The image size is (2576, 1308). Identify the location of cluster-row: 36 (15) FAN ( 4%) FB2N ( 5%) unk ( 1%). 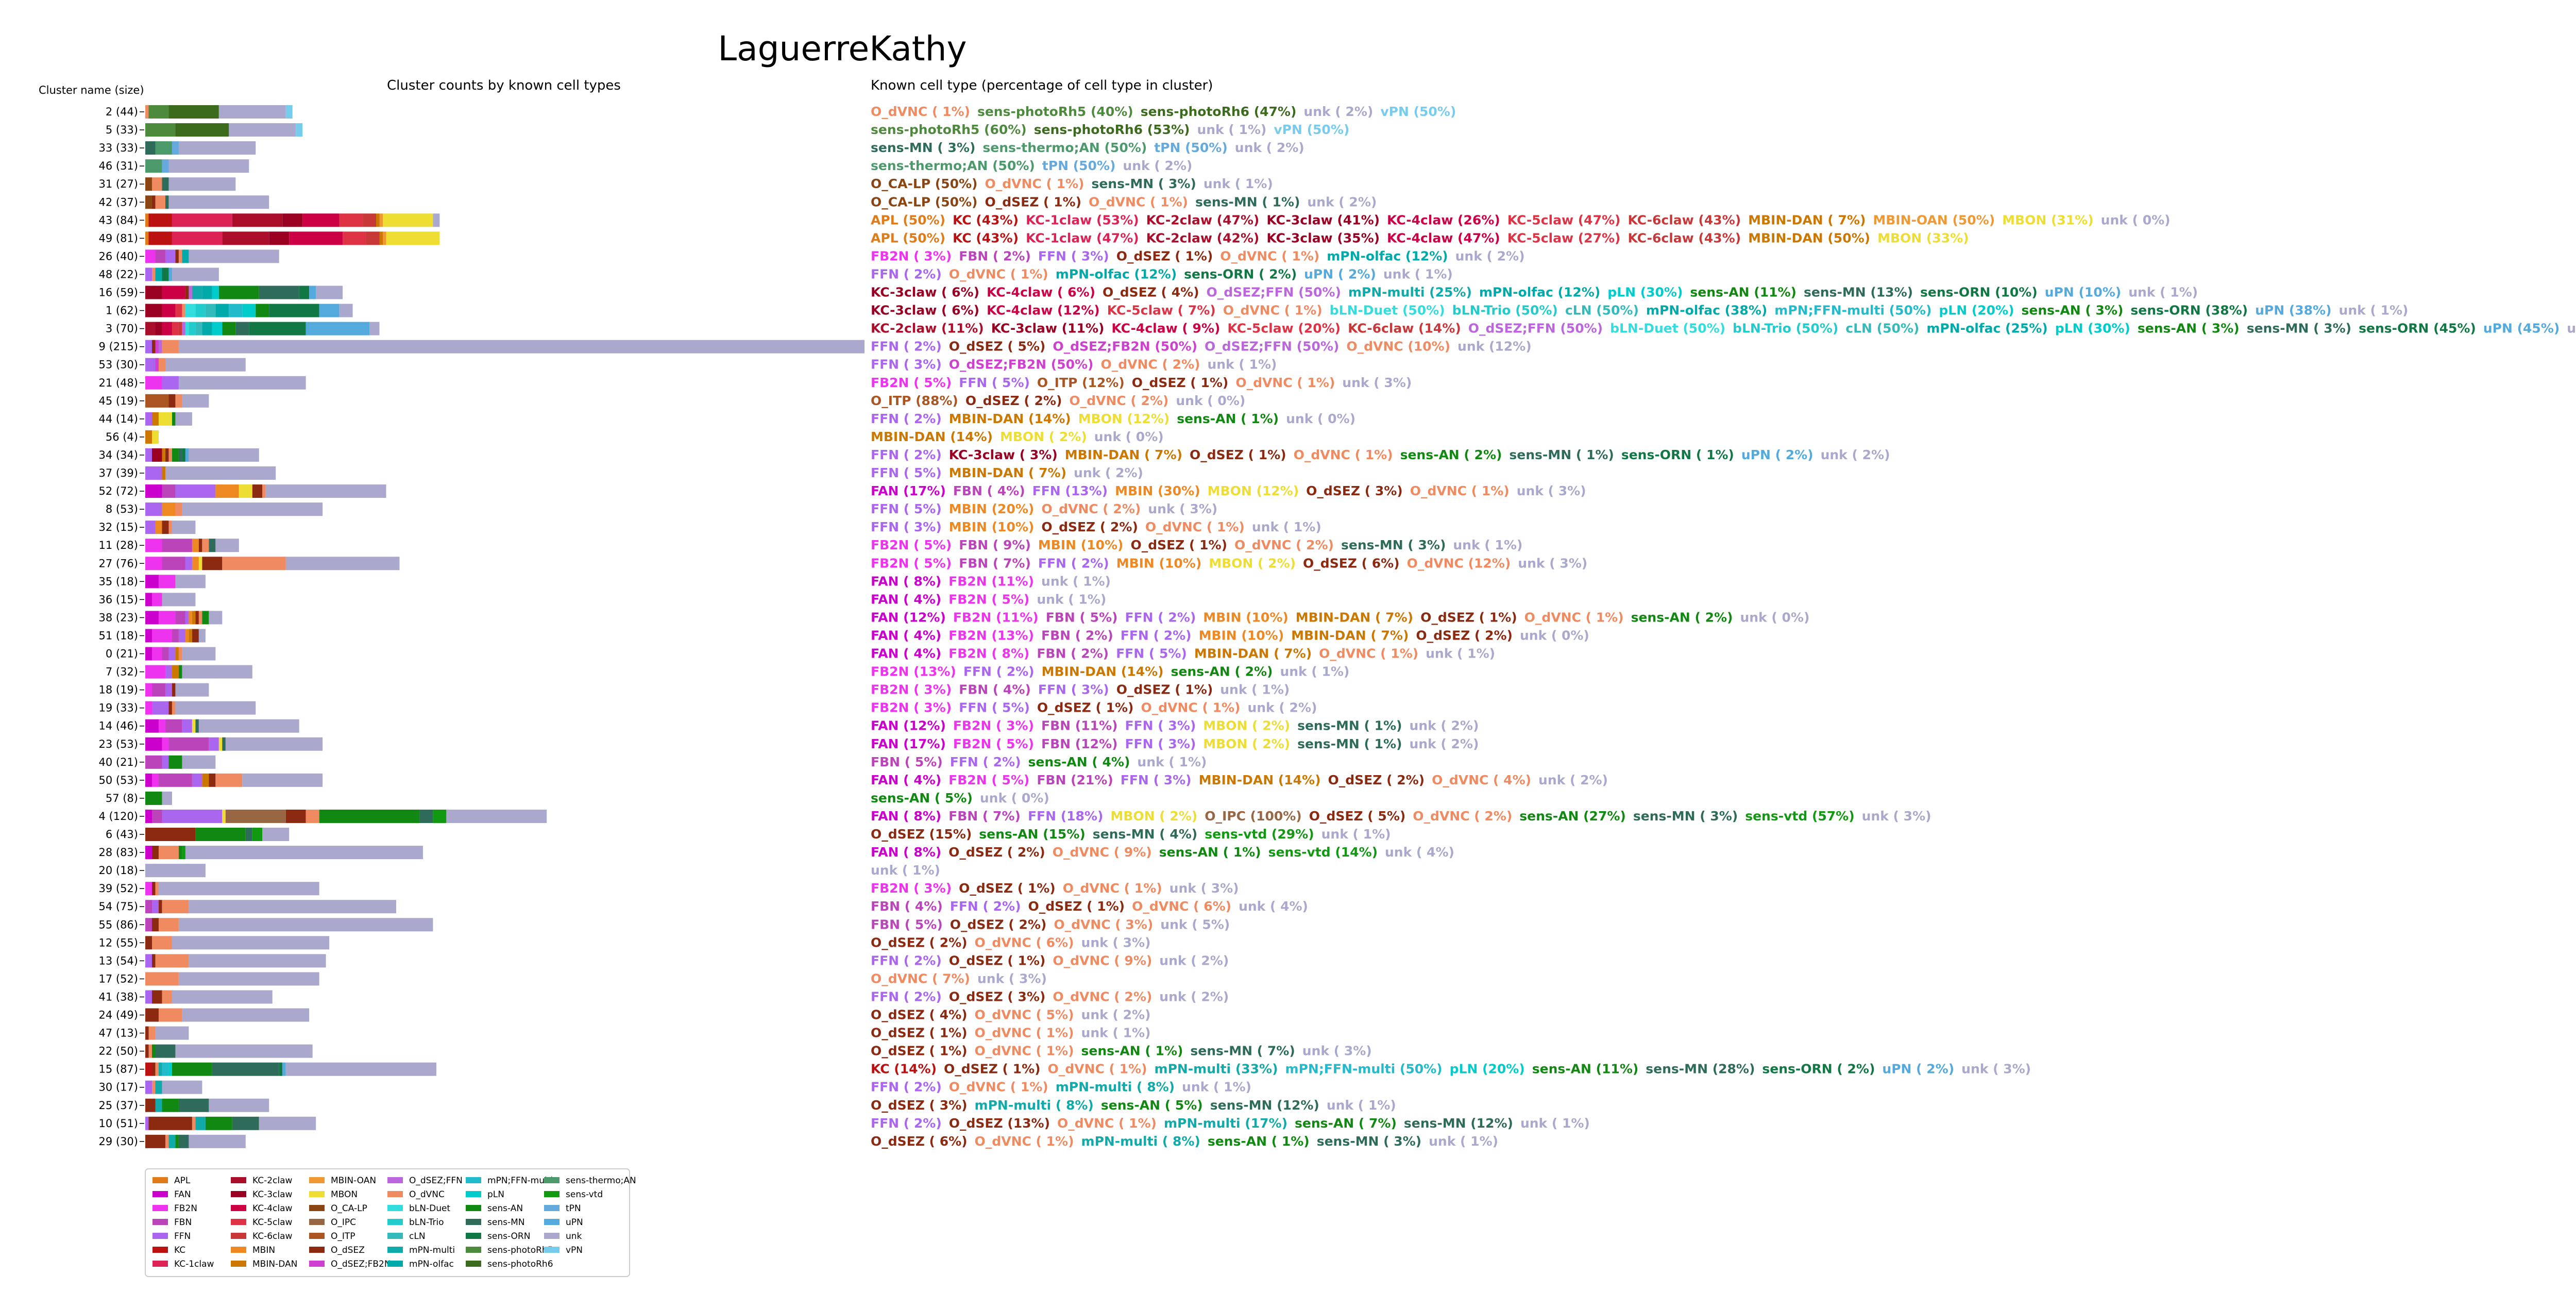
(602, 599).